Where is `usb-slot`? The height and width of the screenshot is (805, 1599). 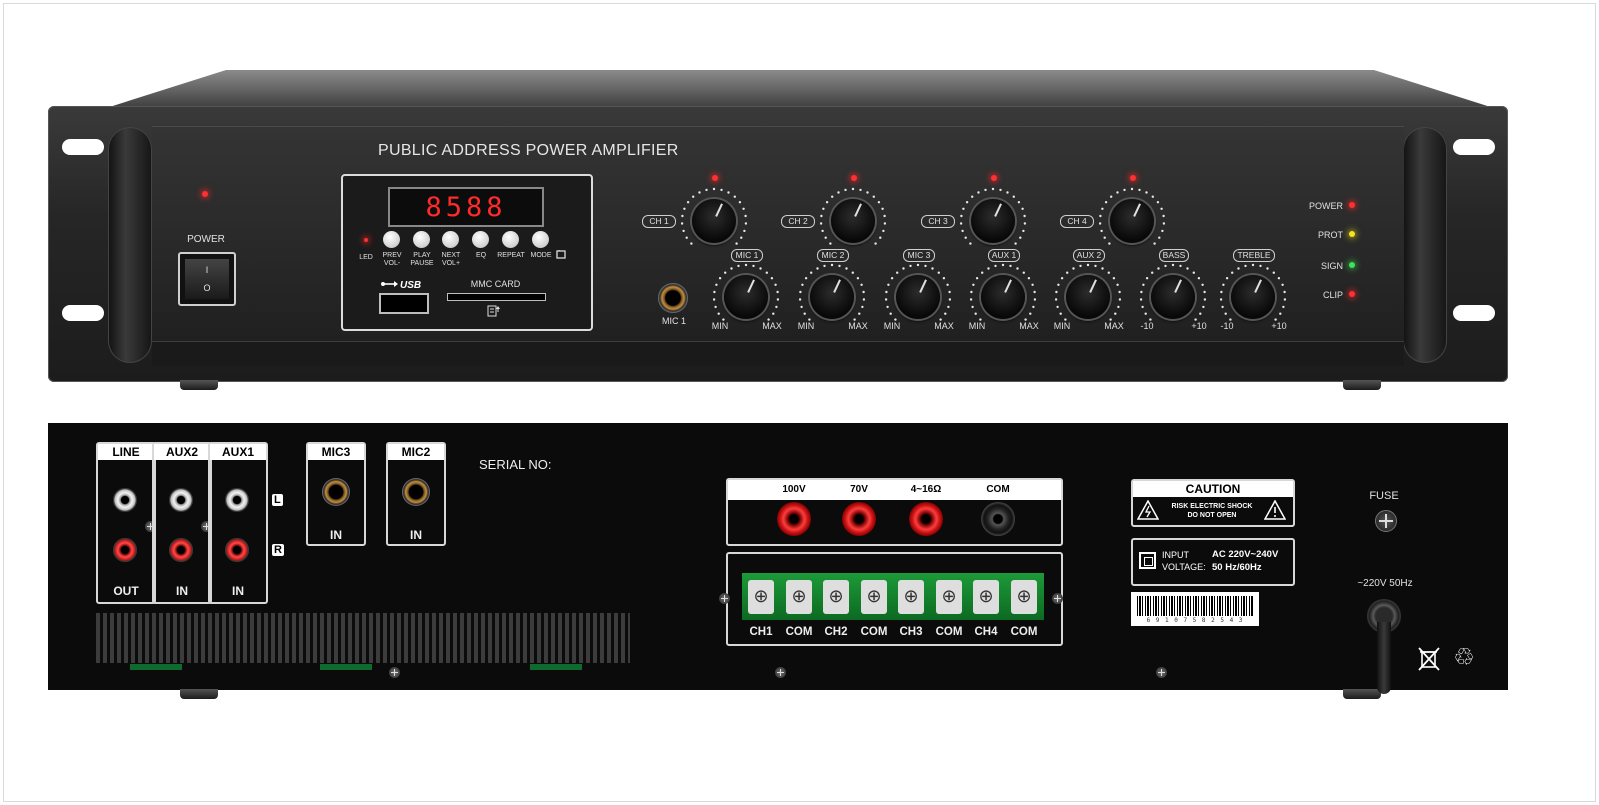 usb-slot is located at coordinates (404, 303).